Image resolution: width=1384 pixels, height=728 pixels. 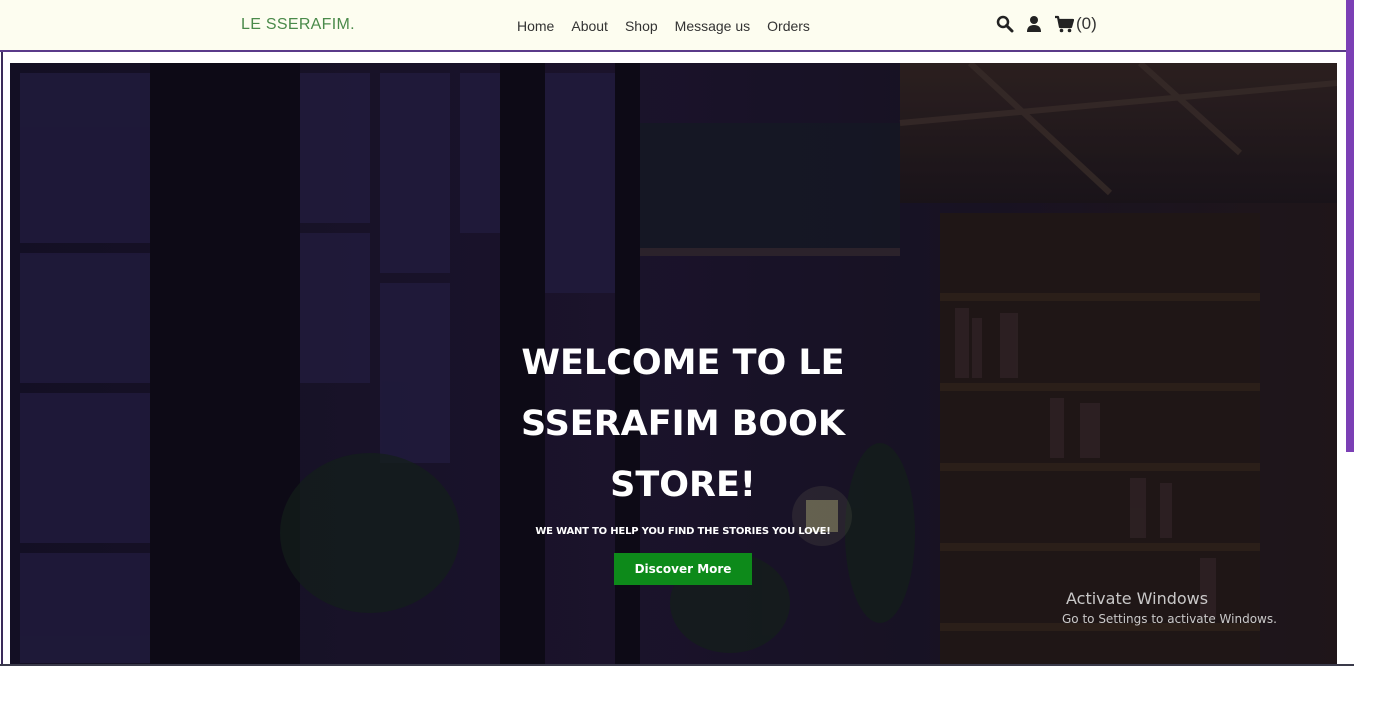 What do you see at coordinates (1350, 226) in the screenshot?
I see `side-accent-strip` at bounding box center [1350, 226].